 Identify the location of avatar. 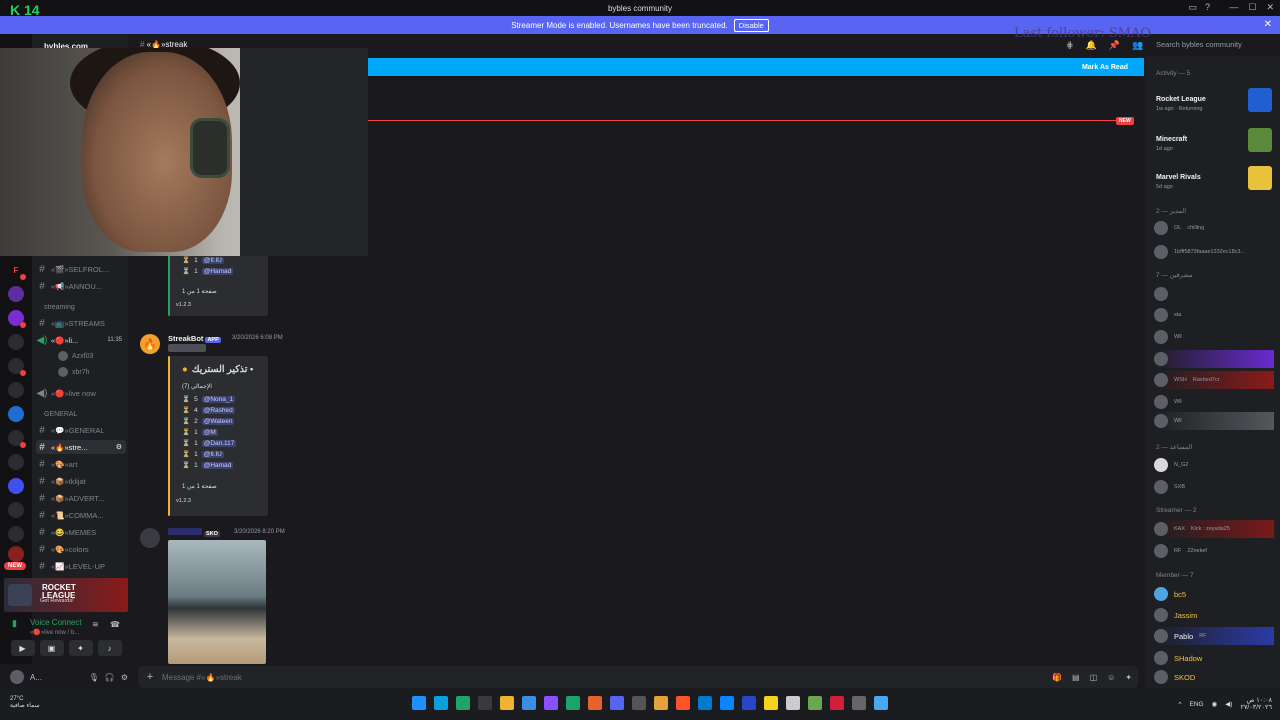
(17, 677).